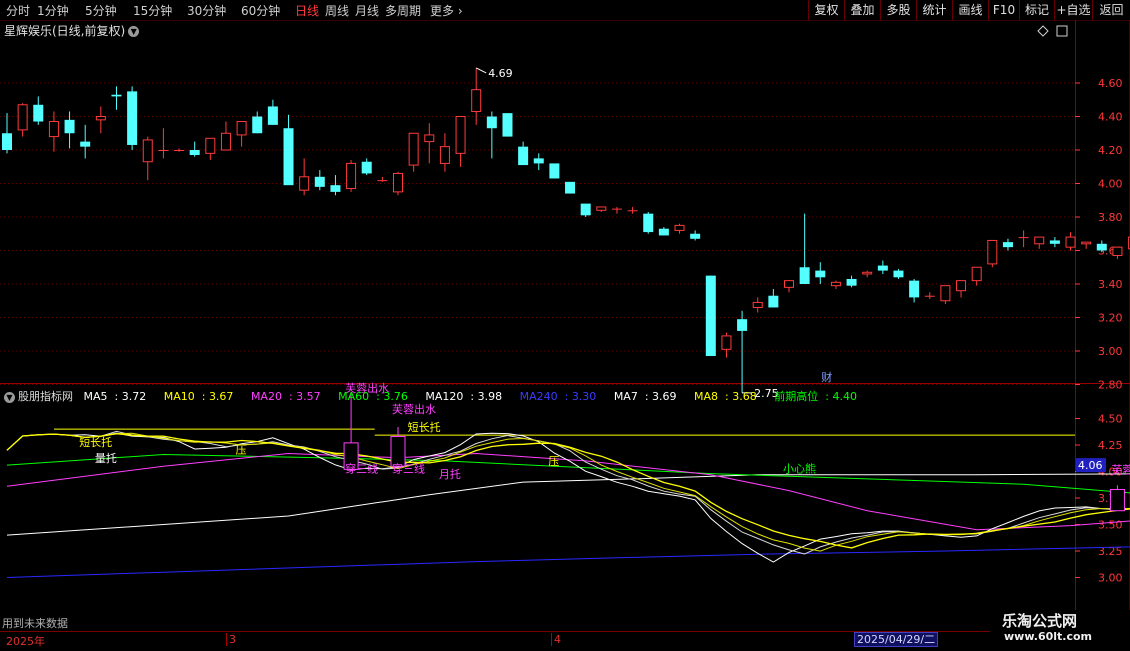  What do you see at coordinates (1110, 284) in the screenshot?
I see `price-tick-label: 3.40` at bounding box center [1110, 284].